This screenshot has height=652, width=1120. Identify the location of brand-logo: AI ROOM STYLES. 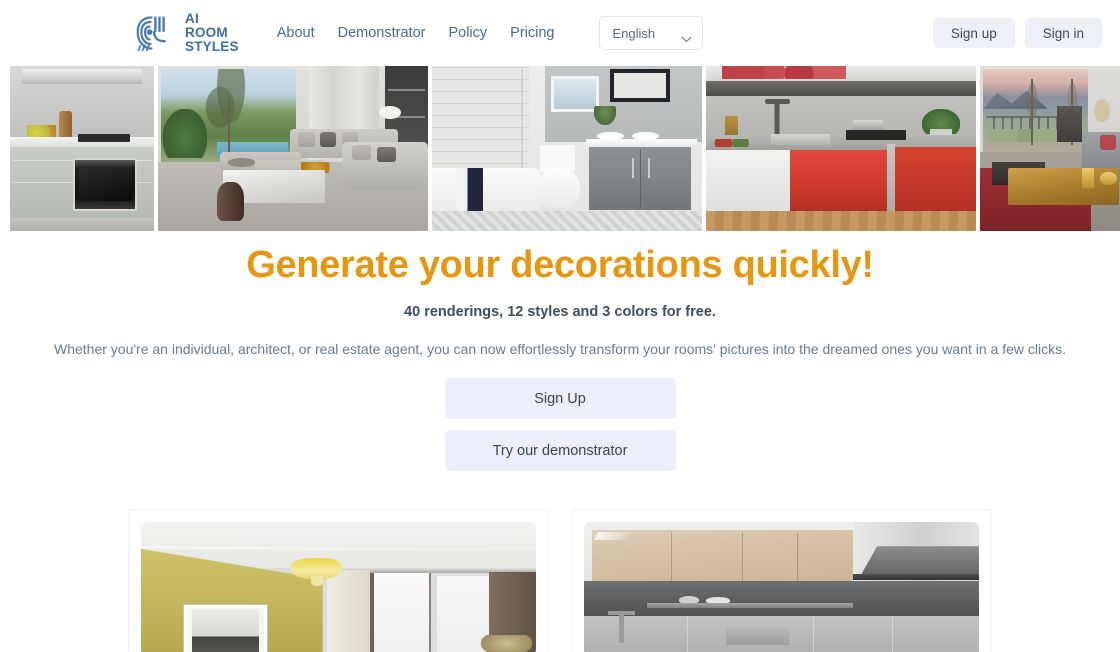
(186, 33).